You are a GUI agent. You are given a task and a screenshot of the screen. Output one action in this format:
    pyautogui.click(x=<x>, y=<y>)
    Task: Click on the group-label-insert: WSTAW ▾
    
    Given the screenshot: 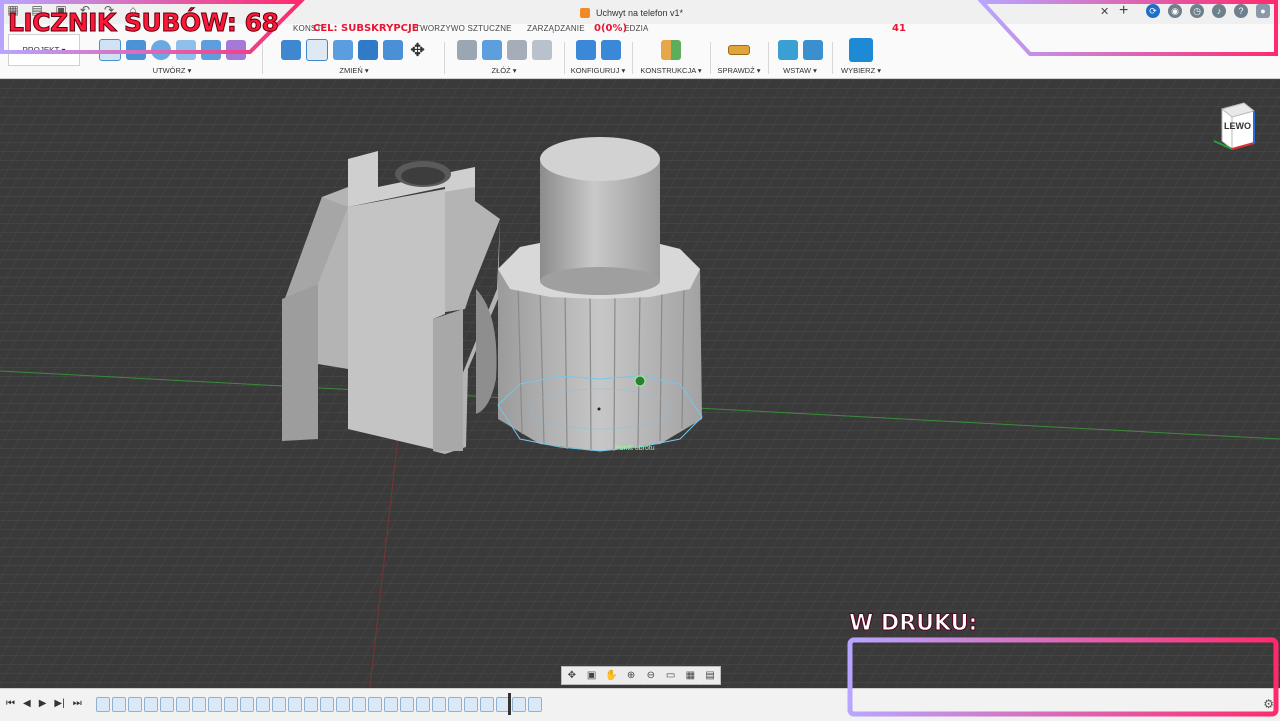 What is the action you would take?
    pyautogui.click(x=800, y=70)
    